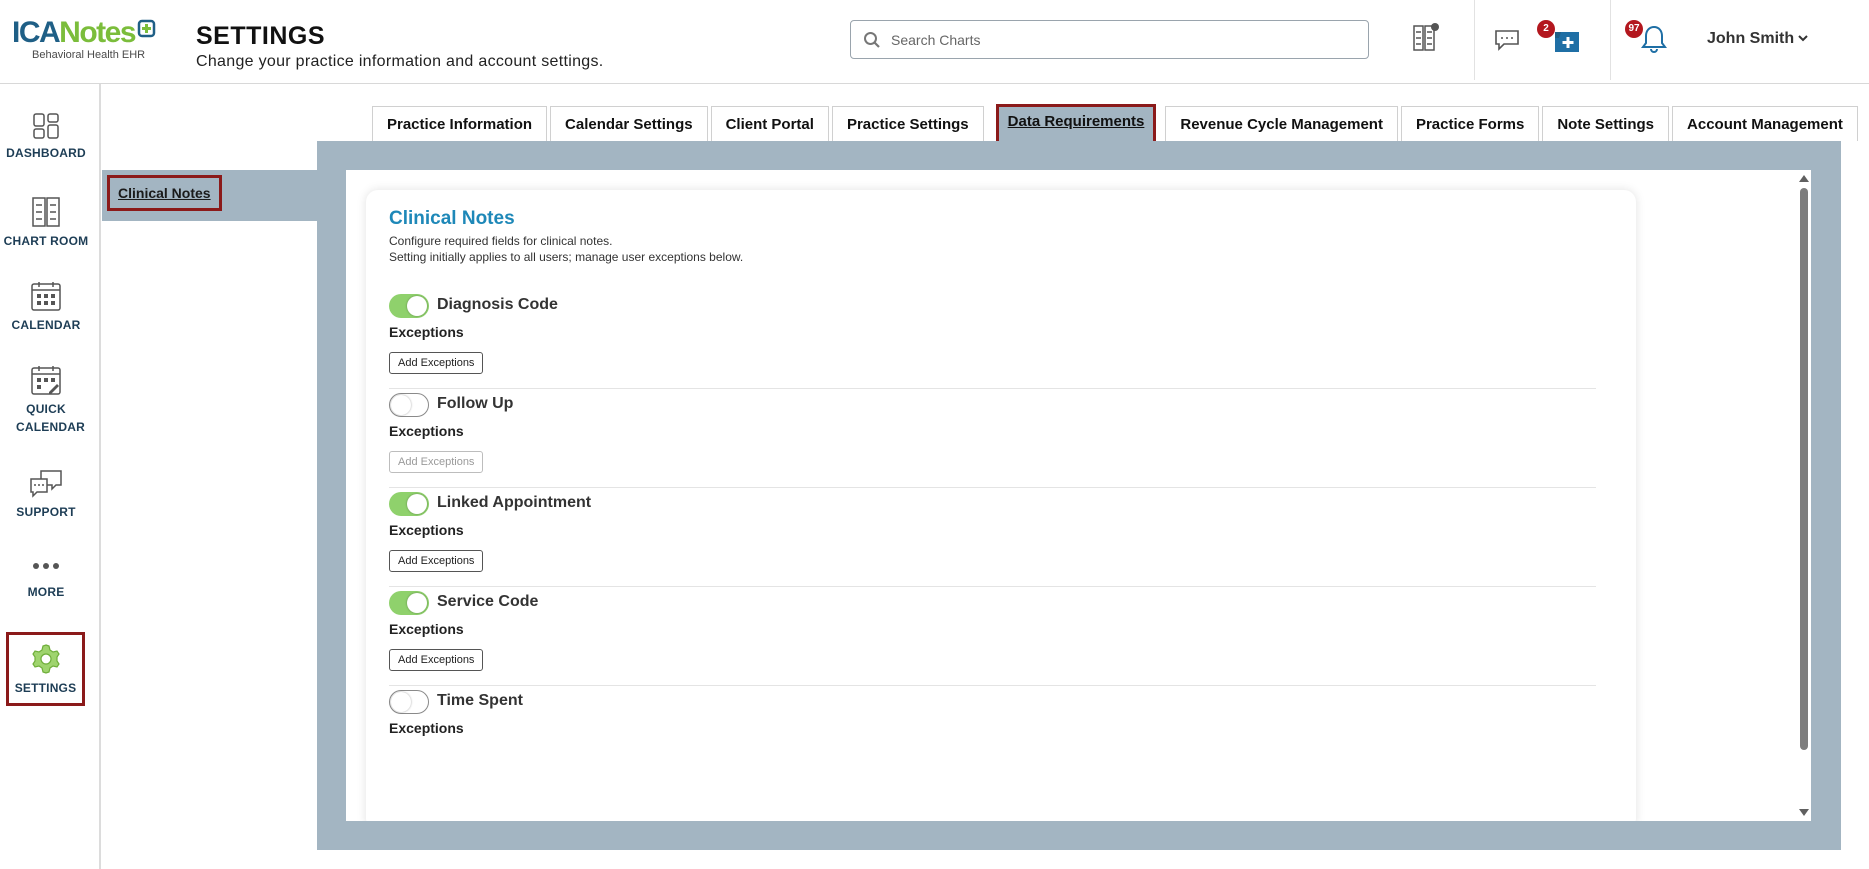 This screenshot has height=869, width=1869. I want to click on nav-calendar: CALENDAR, so click(46, 307).